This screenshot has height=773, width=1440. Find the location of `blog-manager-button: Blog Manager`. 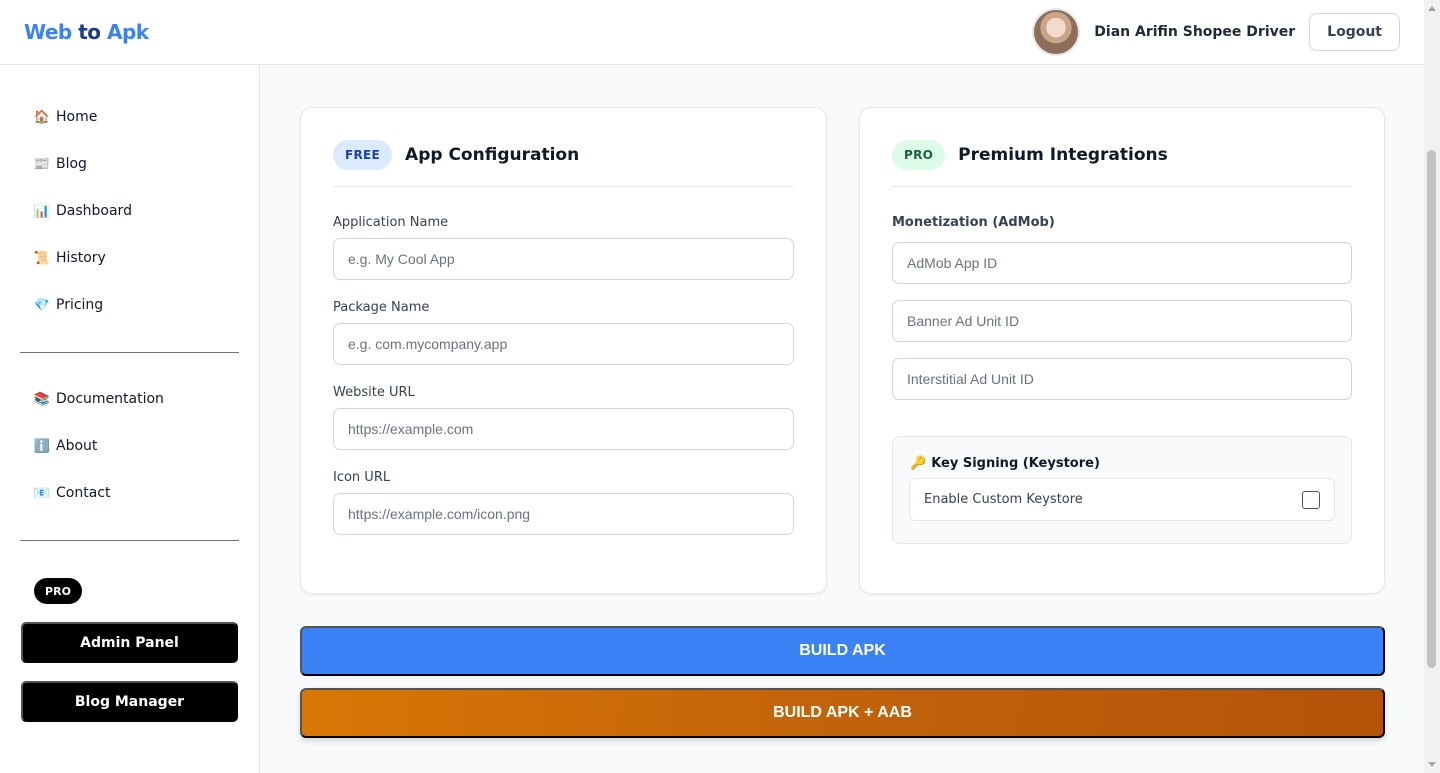

blog-manager-button: Blog Manager is located at coordinates (129, 701).